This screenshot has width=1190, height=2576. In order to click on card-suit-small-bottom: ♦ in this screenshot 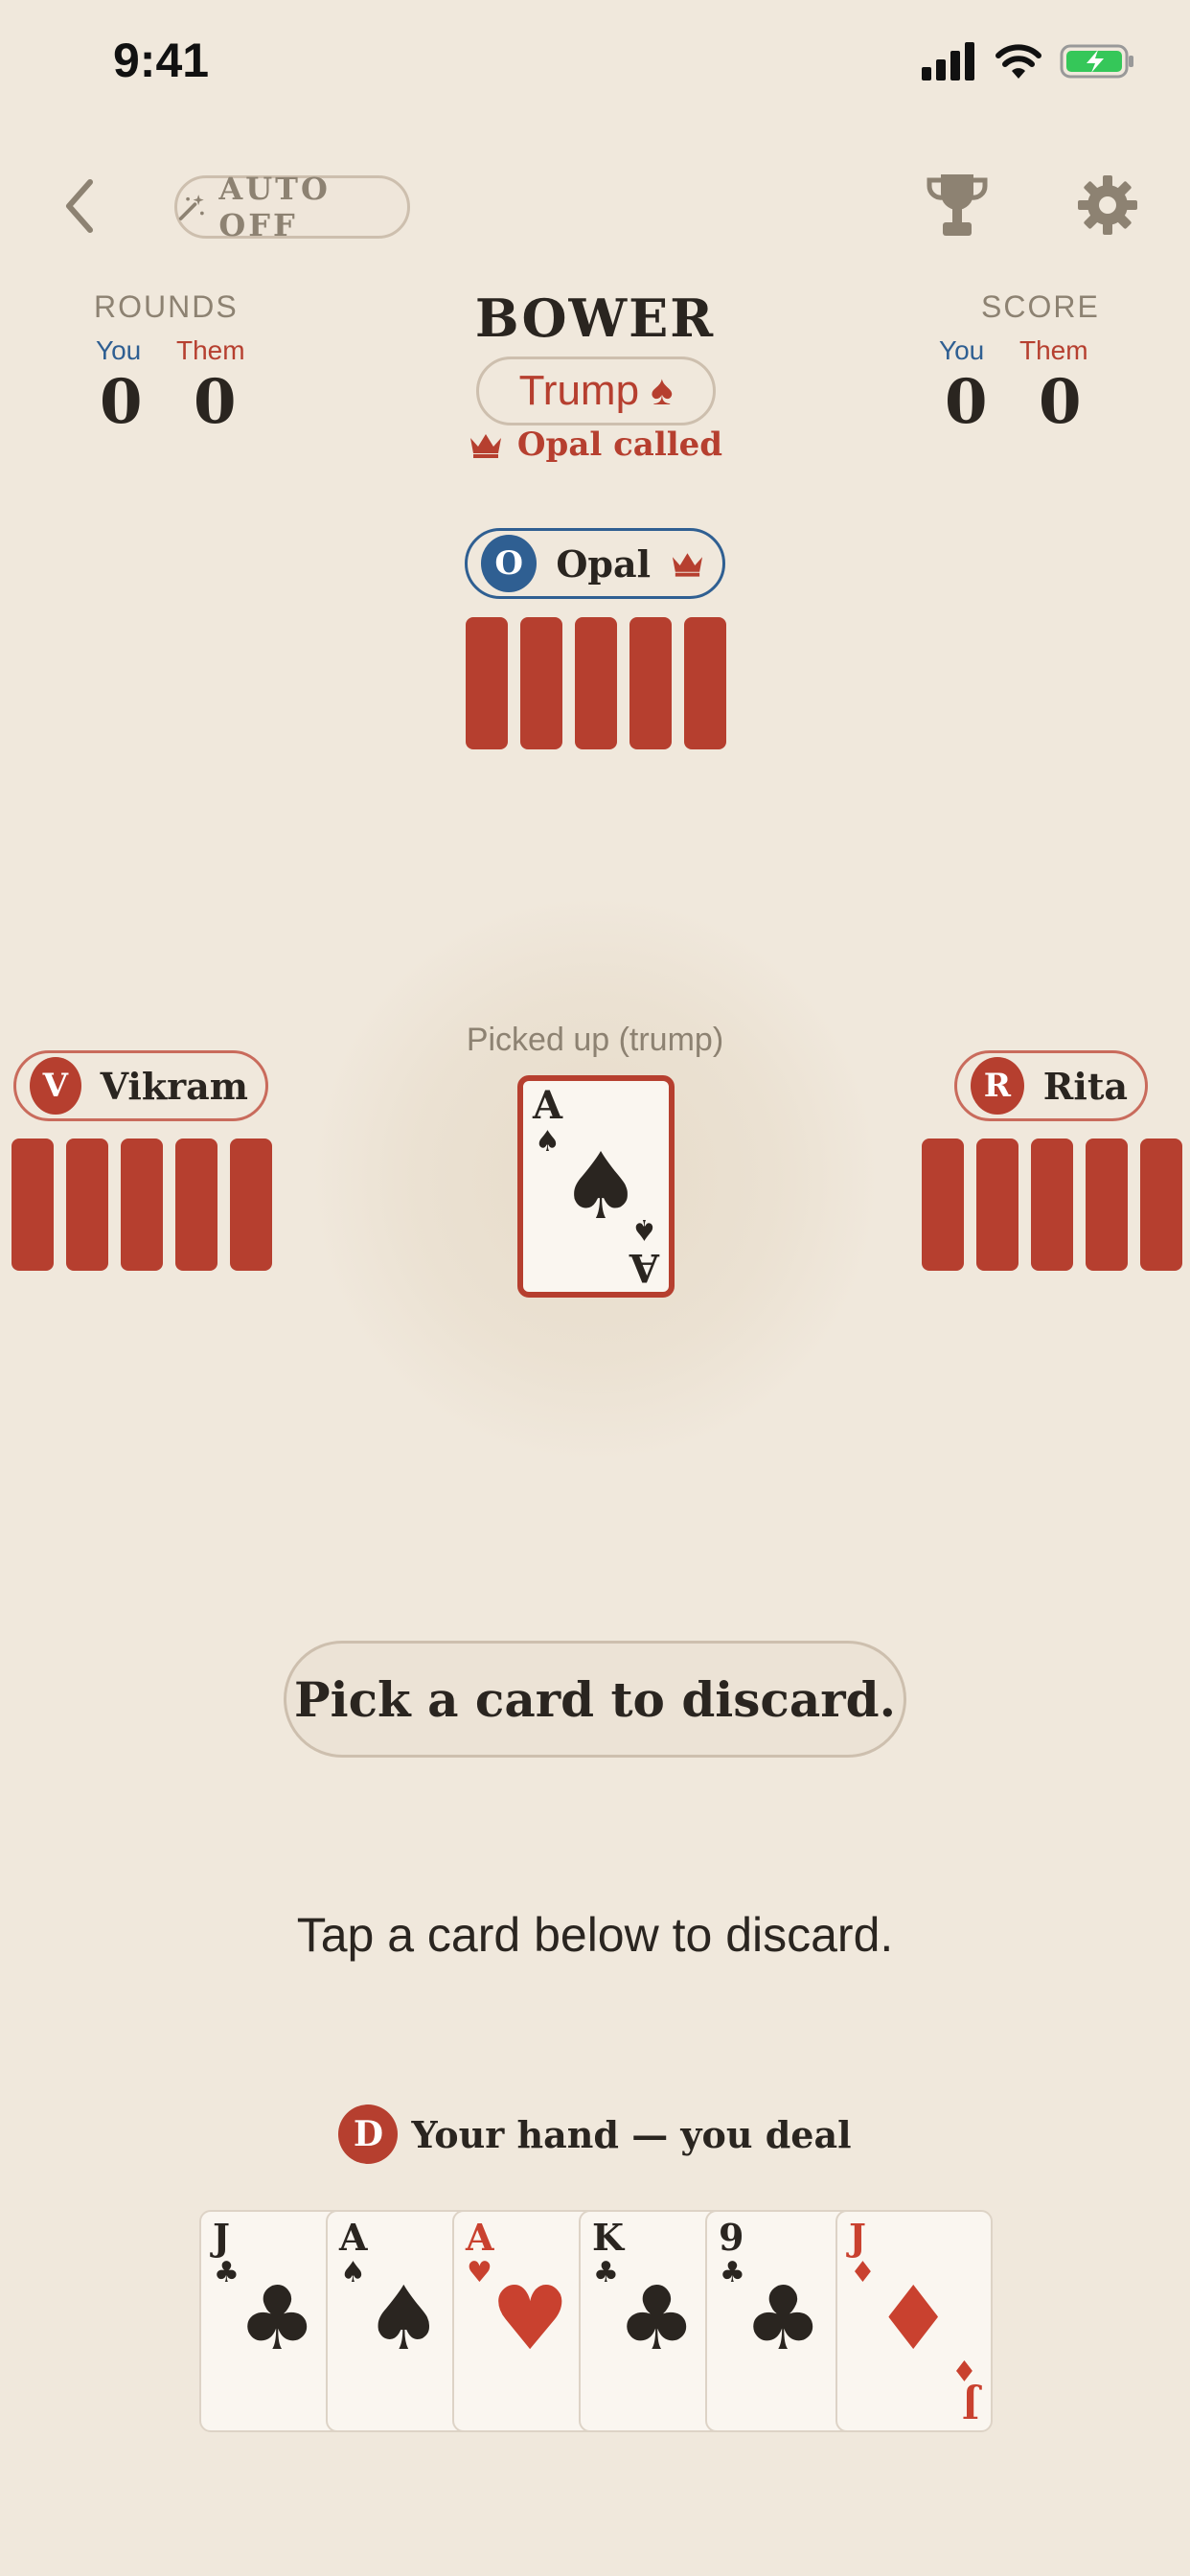, I will do `click(964, 2369)`.